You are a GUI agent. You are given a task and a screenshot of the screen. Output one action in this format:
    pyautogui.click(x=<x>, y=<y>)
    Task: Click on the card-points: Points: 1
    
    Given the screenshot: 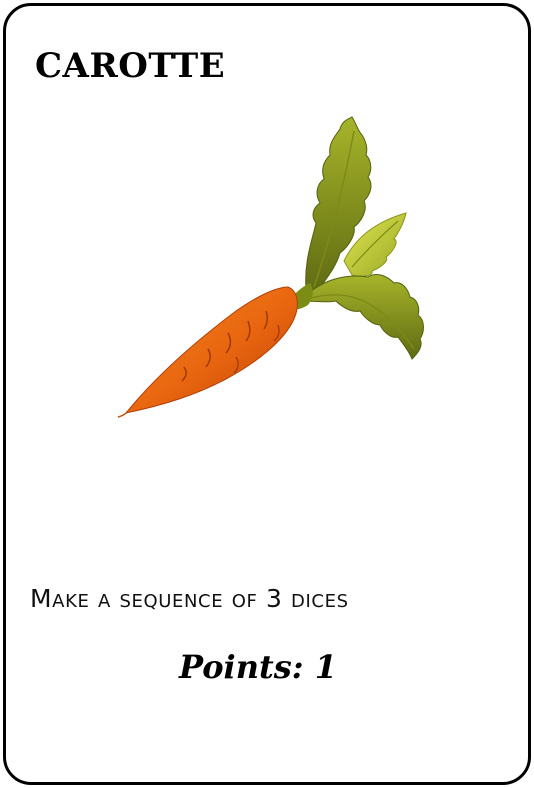 What is the action you would take?
    pyautogui.click(x=258, y=667)
    